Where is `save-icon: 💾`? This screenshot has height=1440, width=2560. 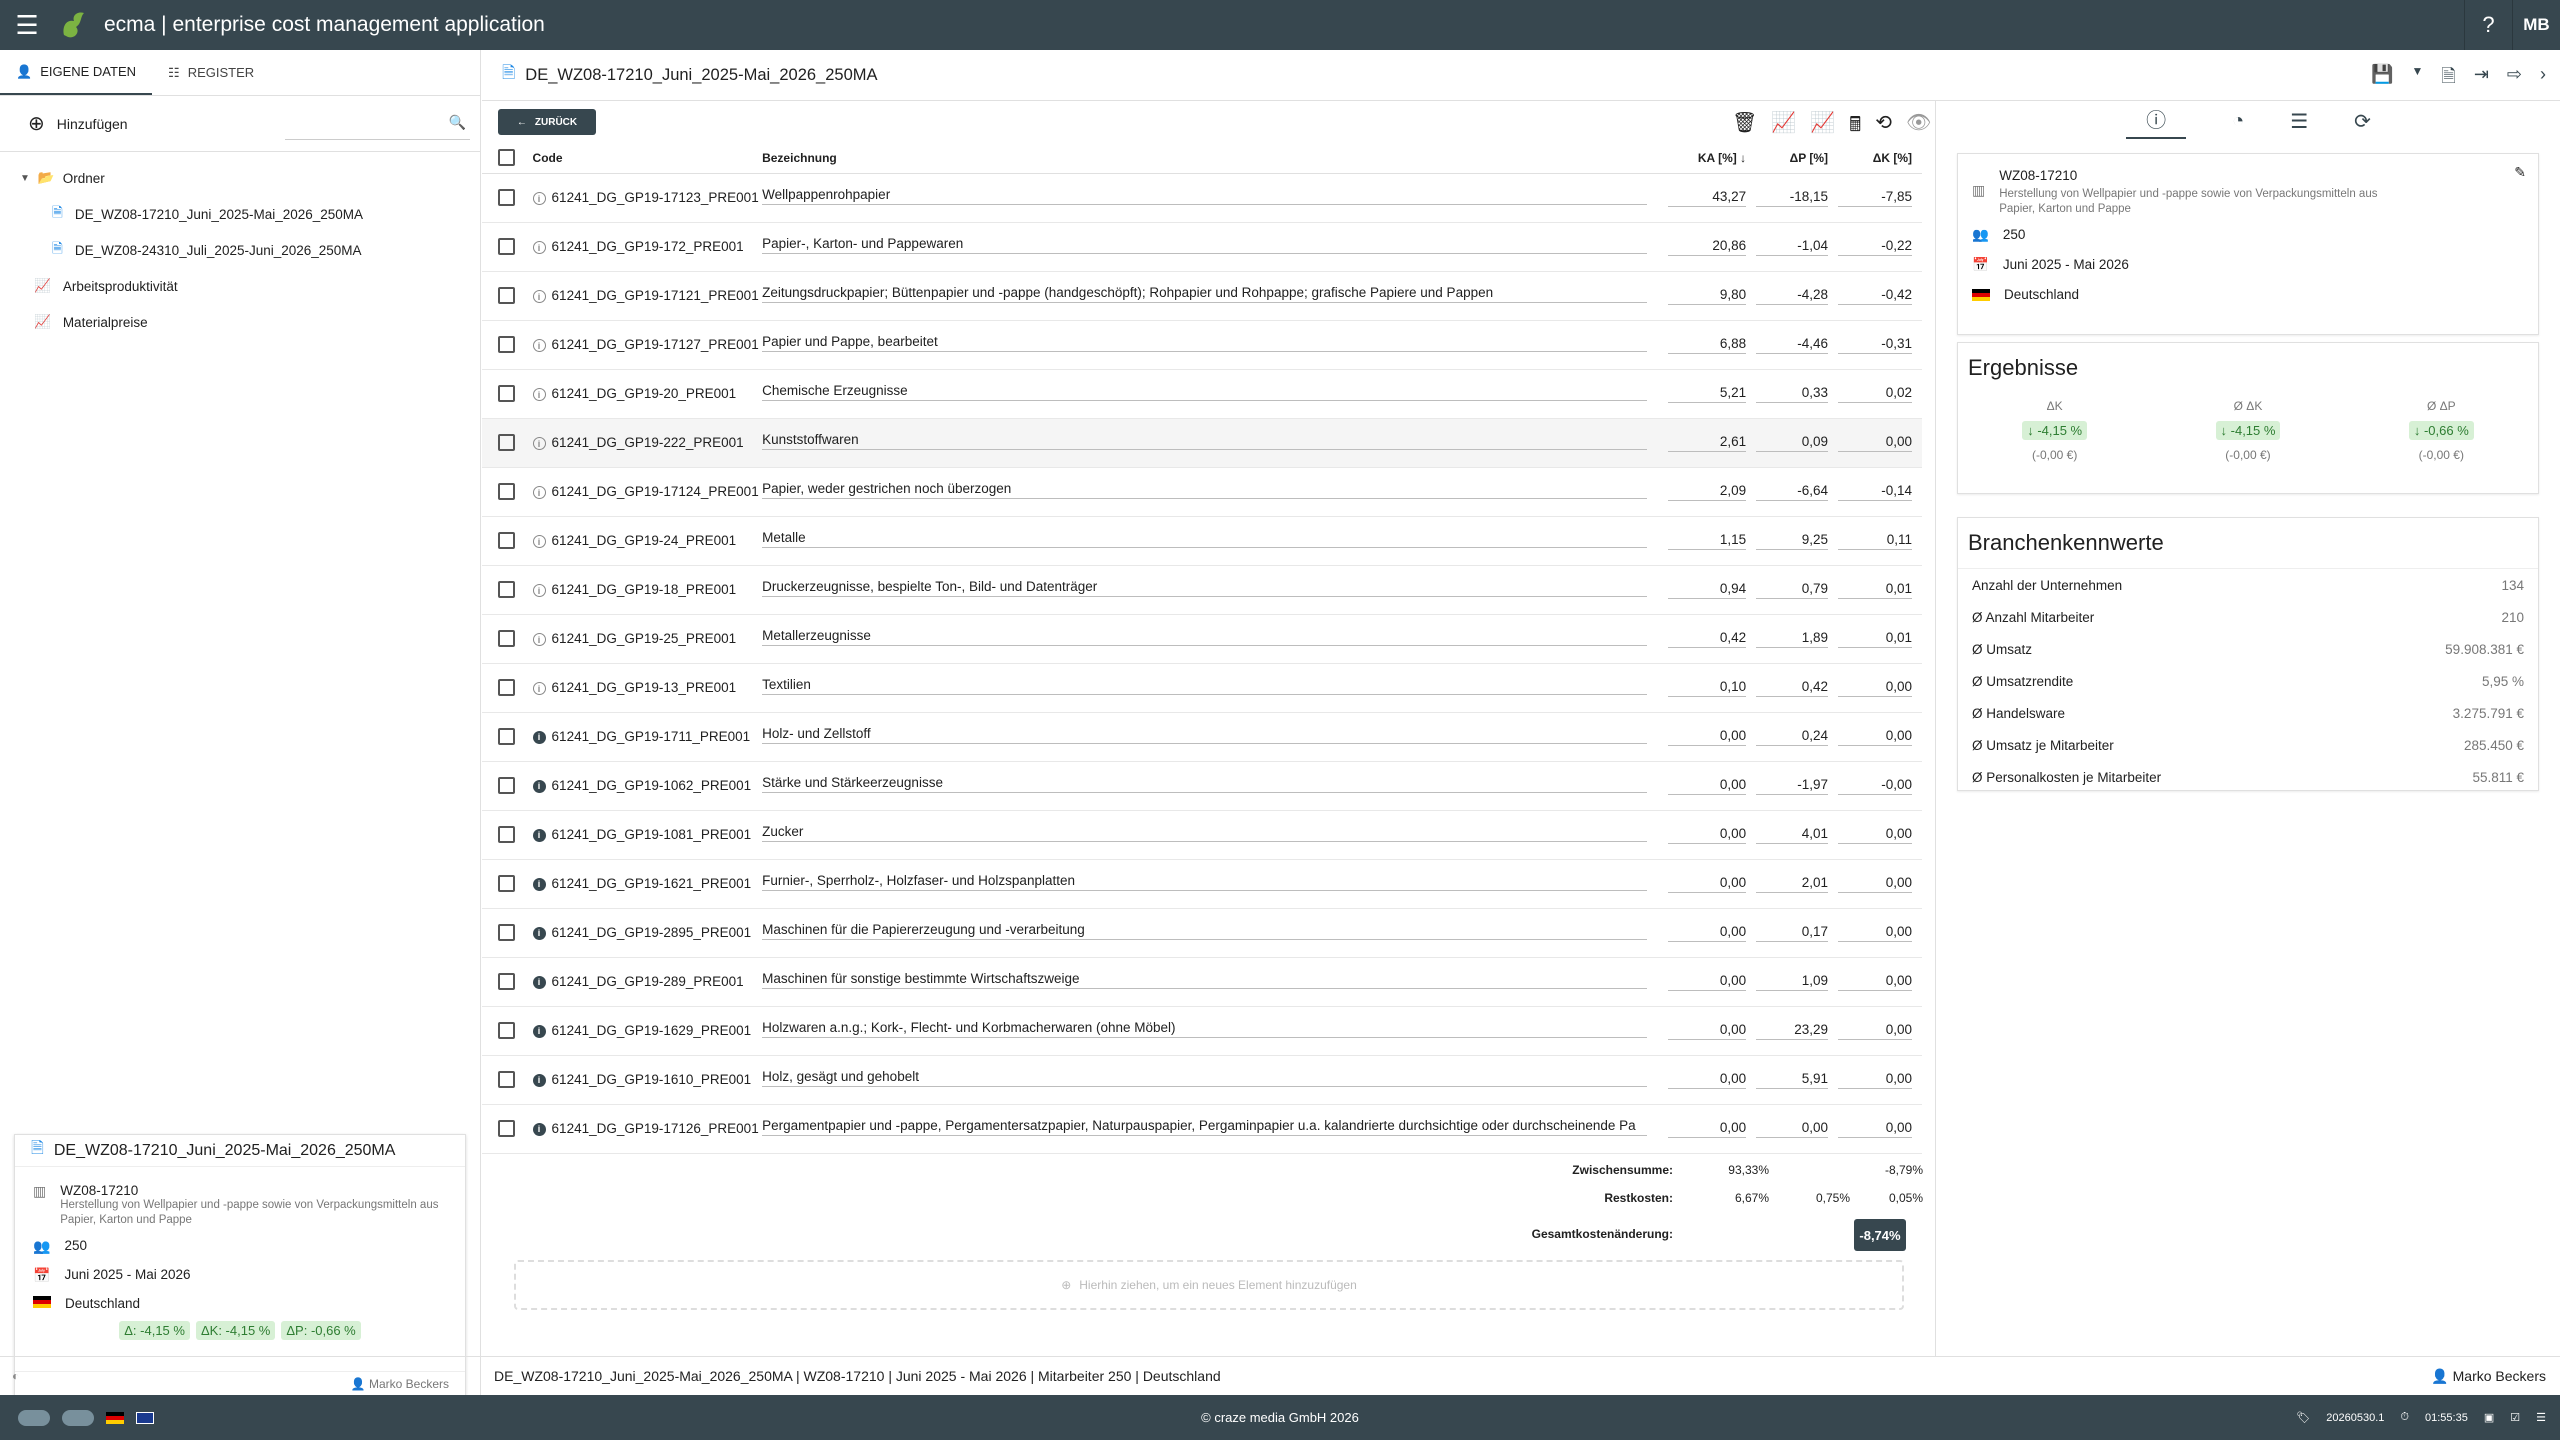 save-icon: 💾 is located at coordinates (2382, 79).